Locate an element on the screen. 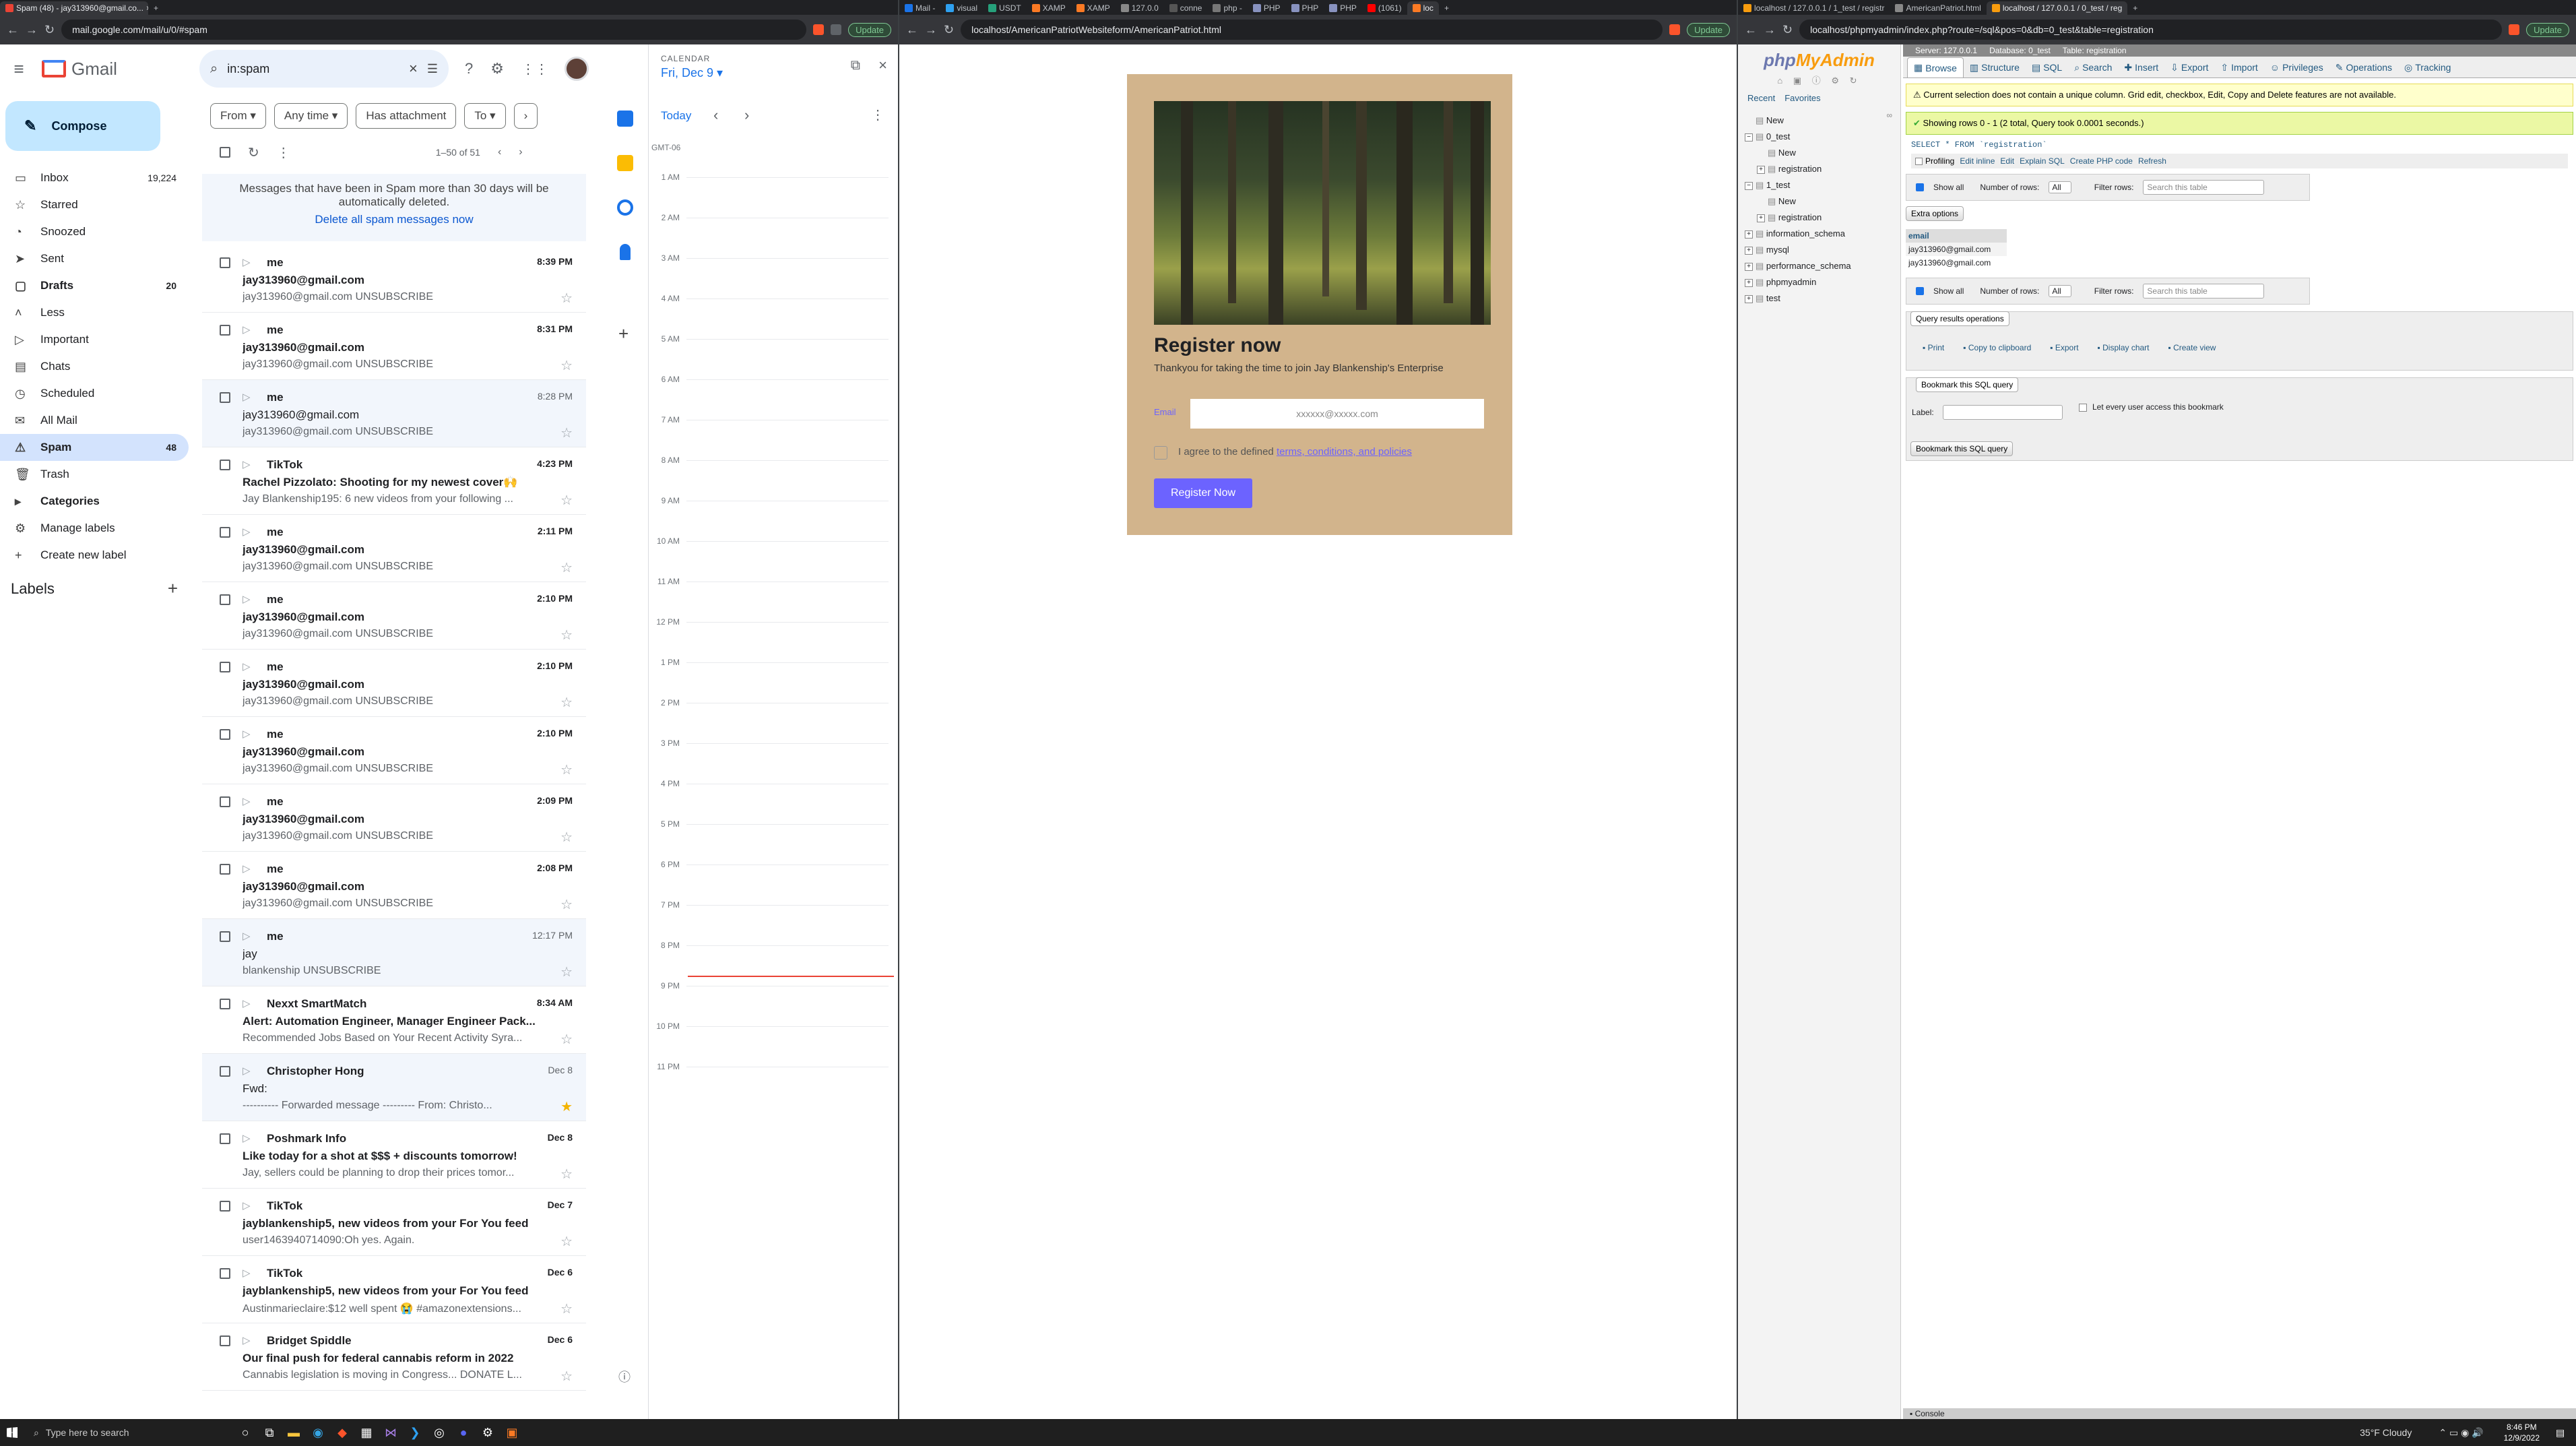  qro-link: ▪ Create view is located at coordinates (2192, 347).